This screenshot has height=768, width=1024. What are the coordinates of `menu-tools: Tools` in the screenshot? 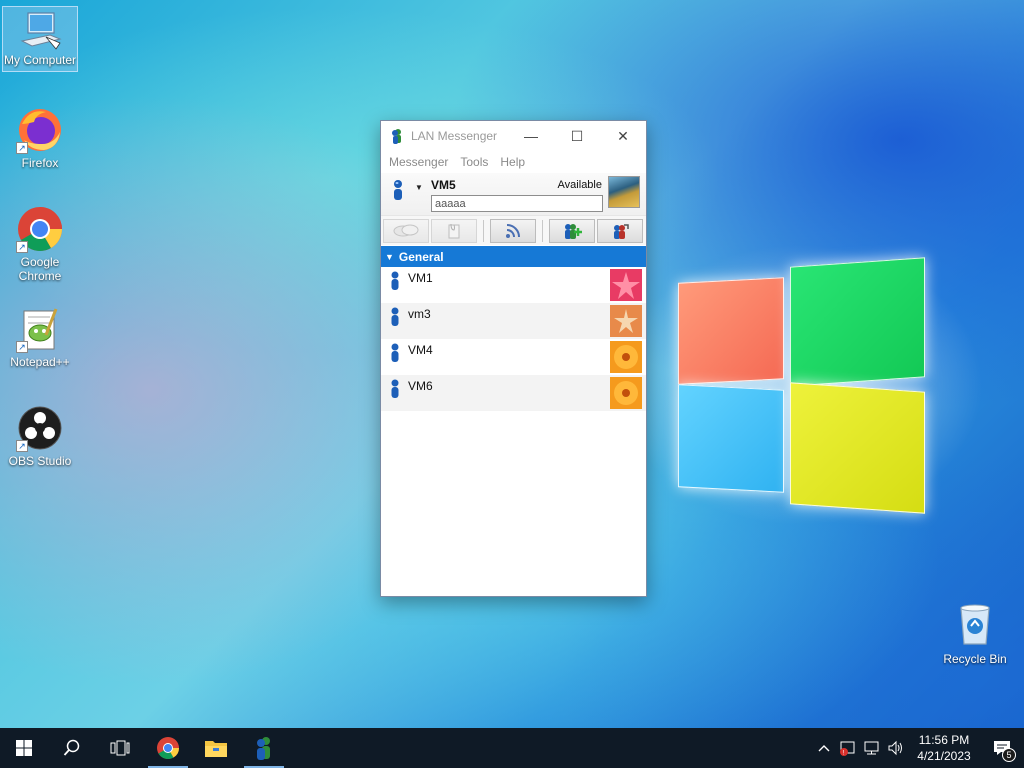 It's located at (474, 162).